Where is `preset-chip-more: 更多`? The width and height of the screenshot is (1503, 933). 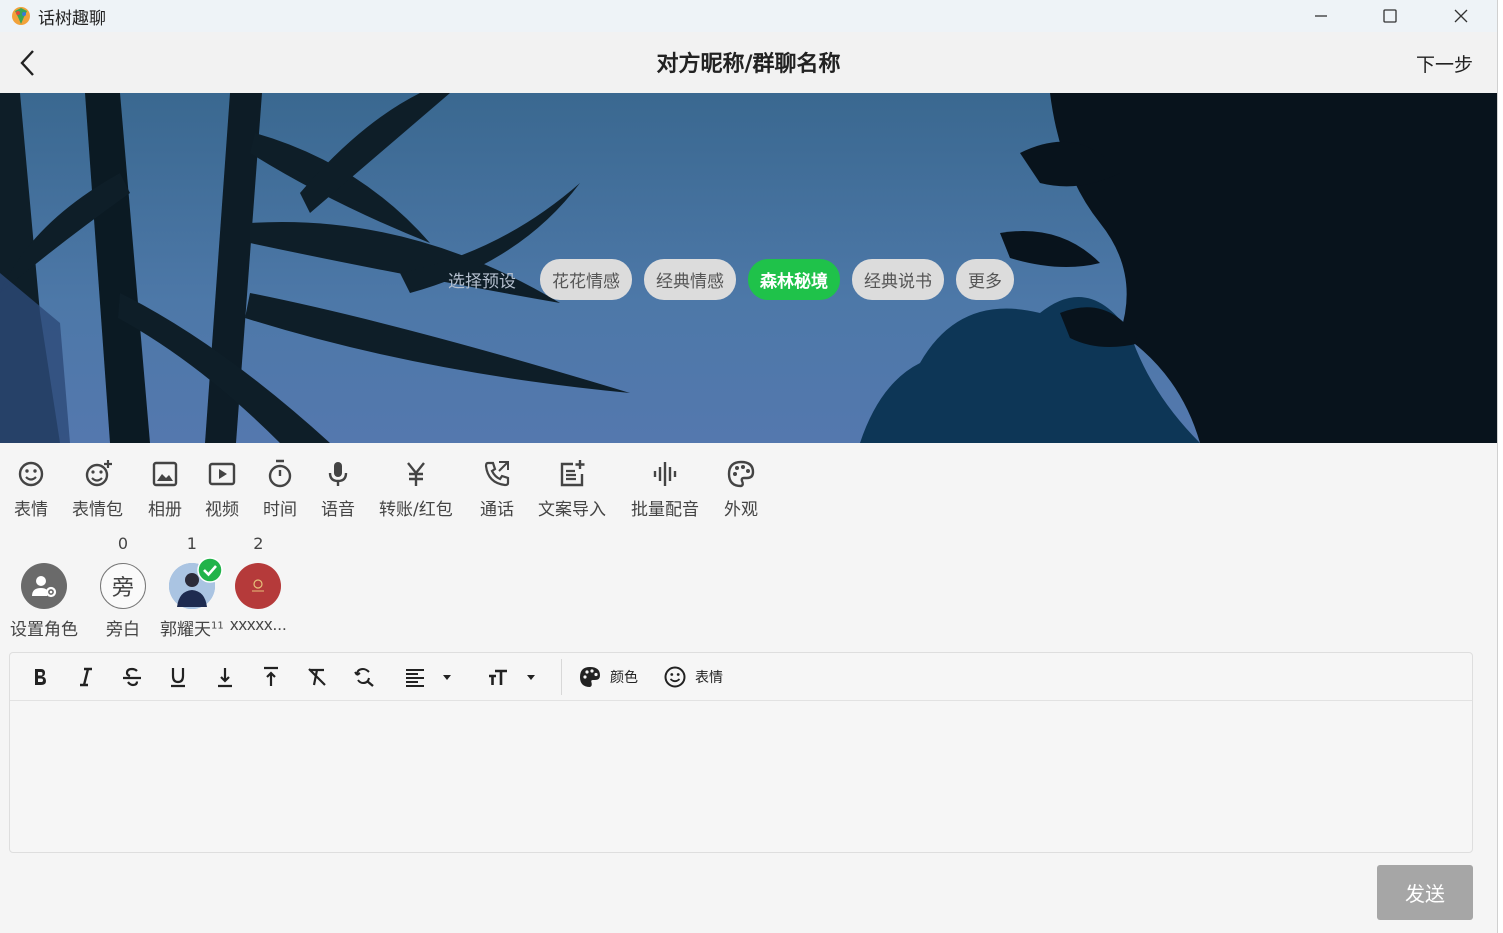
preset-chip-more: 更多 is located at coordinates (985, 279).